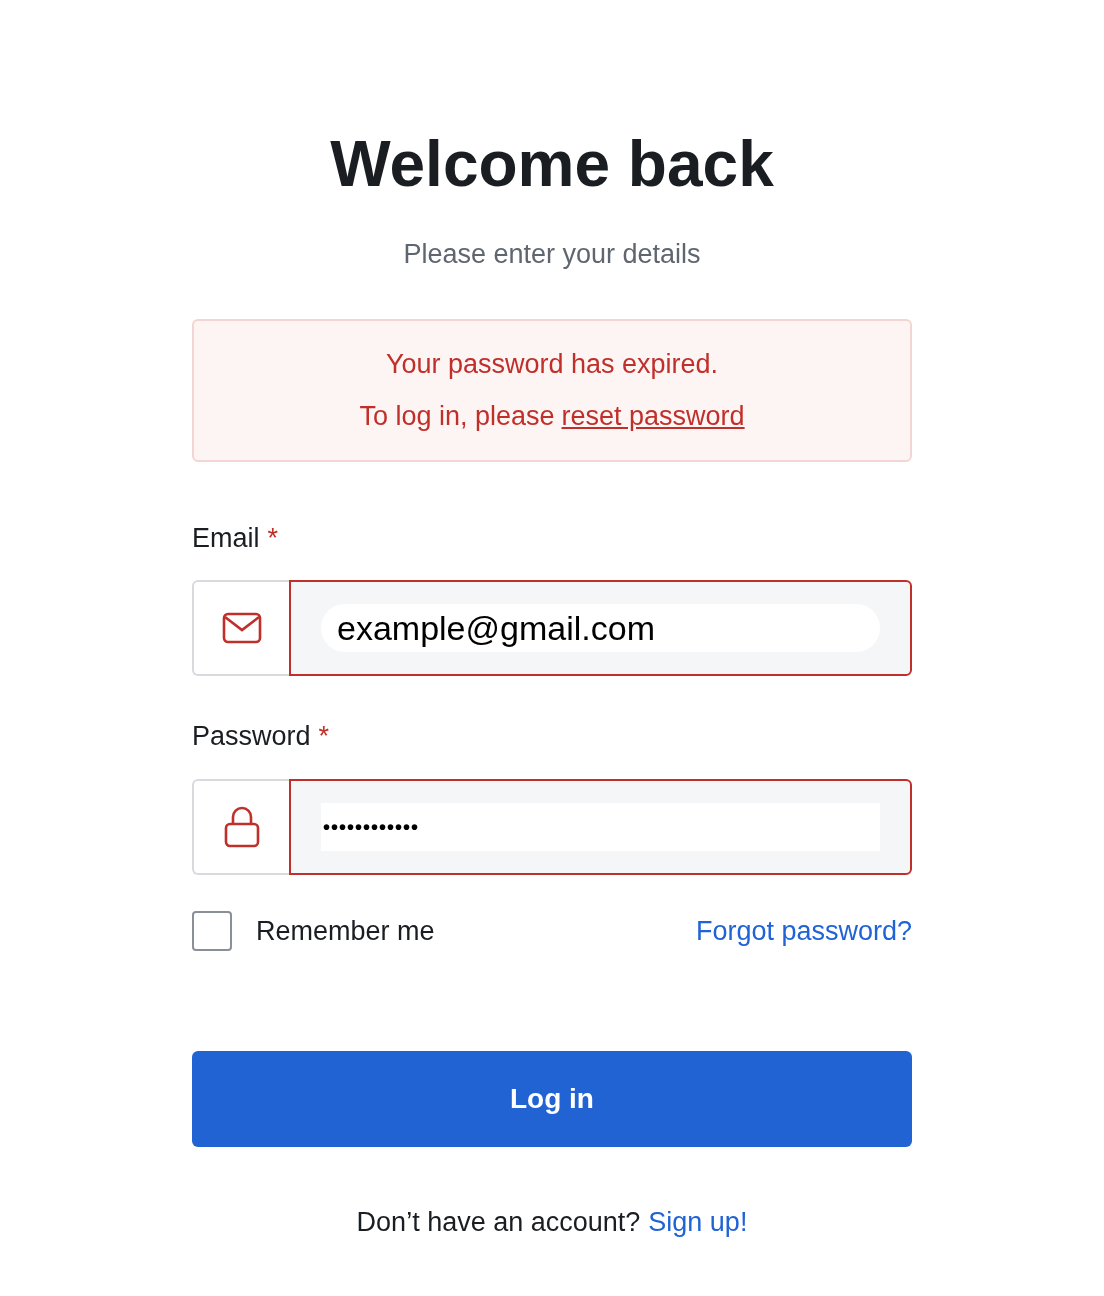  What do you see at coordinates (552, 364) in the screenshot?
I see `alert-message: Your password has expired.` at bounding box center [552, 364].